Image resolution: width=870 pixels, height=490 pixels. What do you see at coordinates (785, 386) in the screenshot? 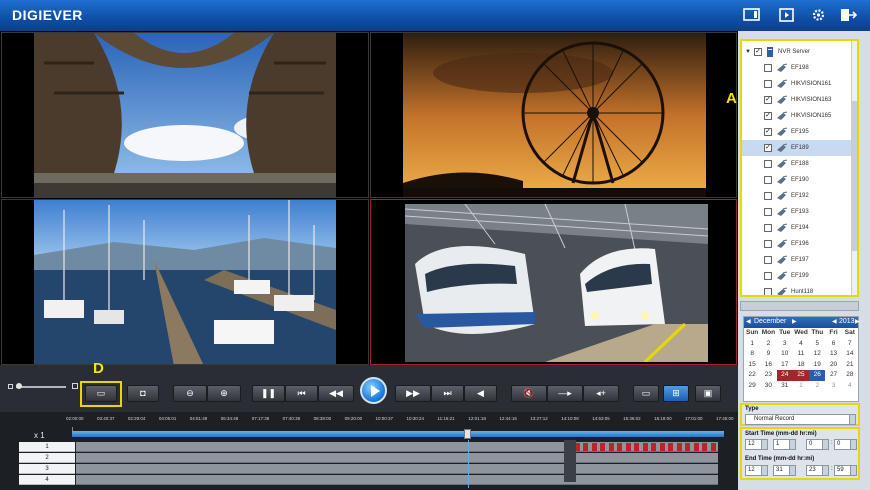
I see `calendar-day: 31` at bounding box center [785, 386].